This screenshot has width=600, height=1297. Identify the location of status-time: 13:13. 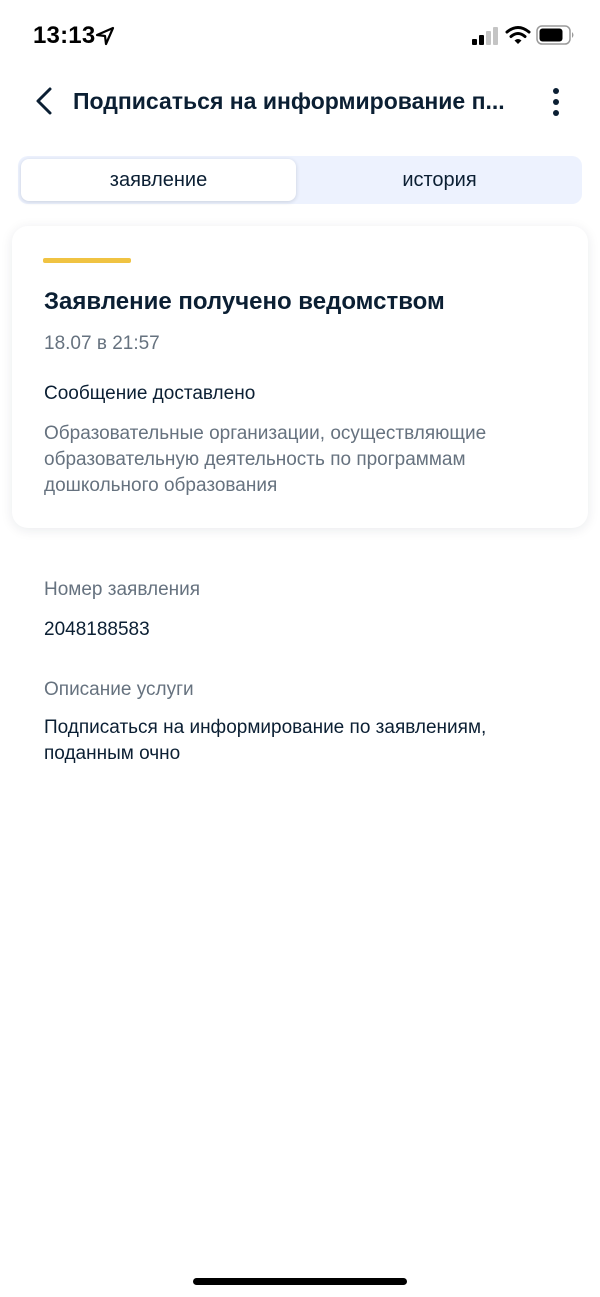
(64, 35).